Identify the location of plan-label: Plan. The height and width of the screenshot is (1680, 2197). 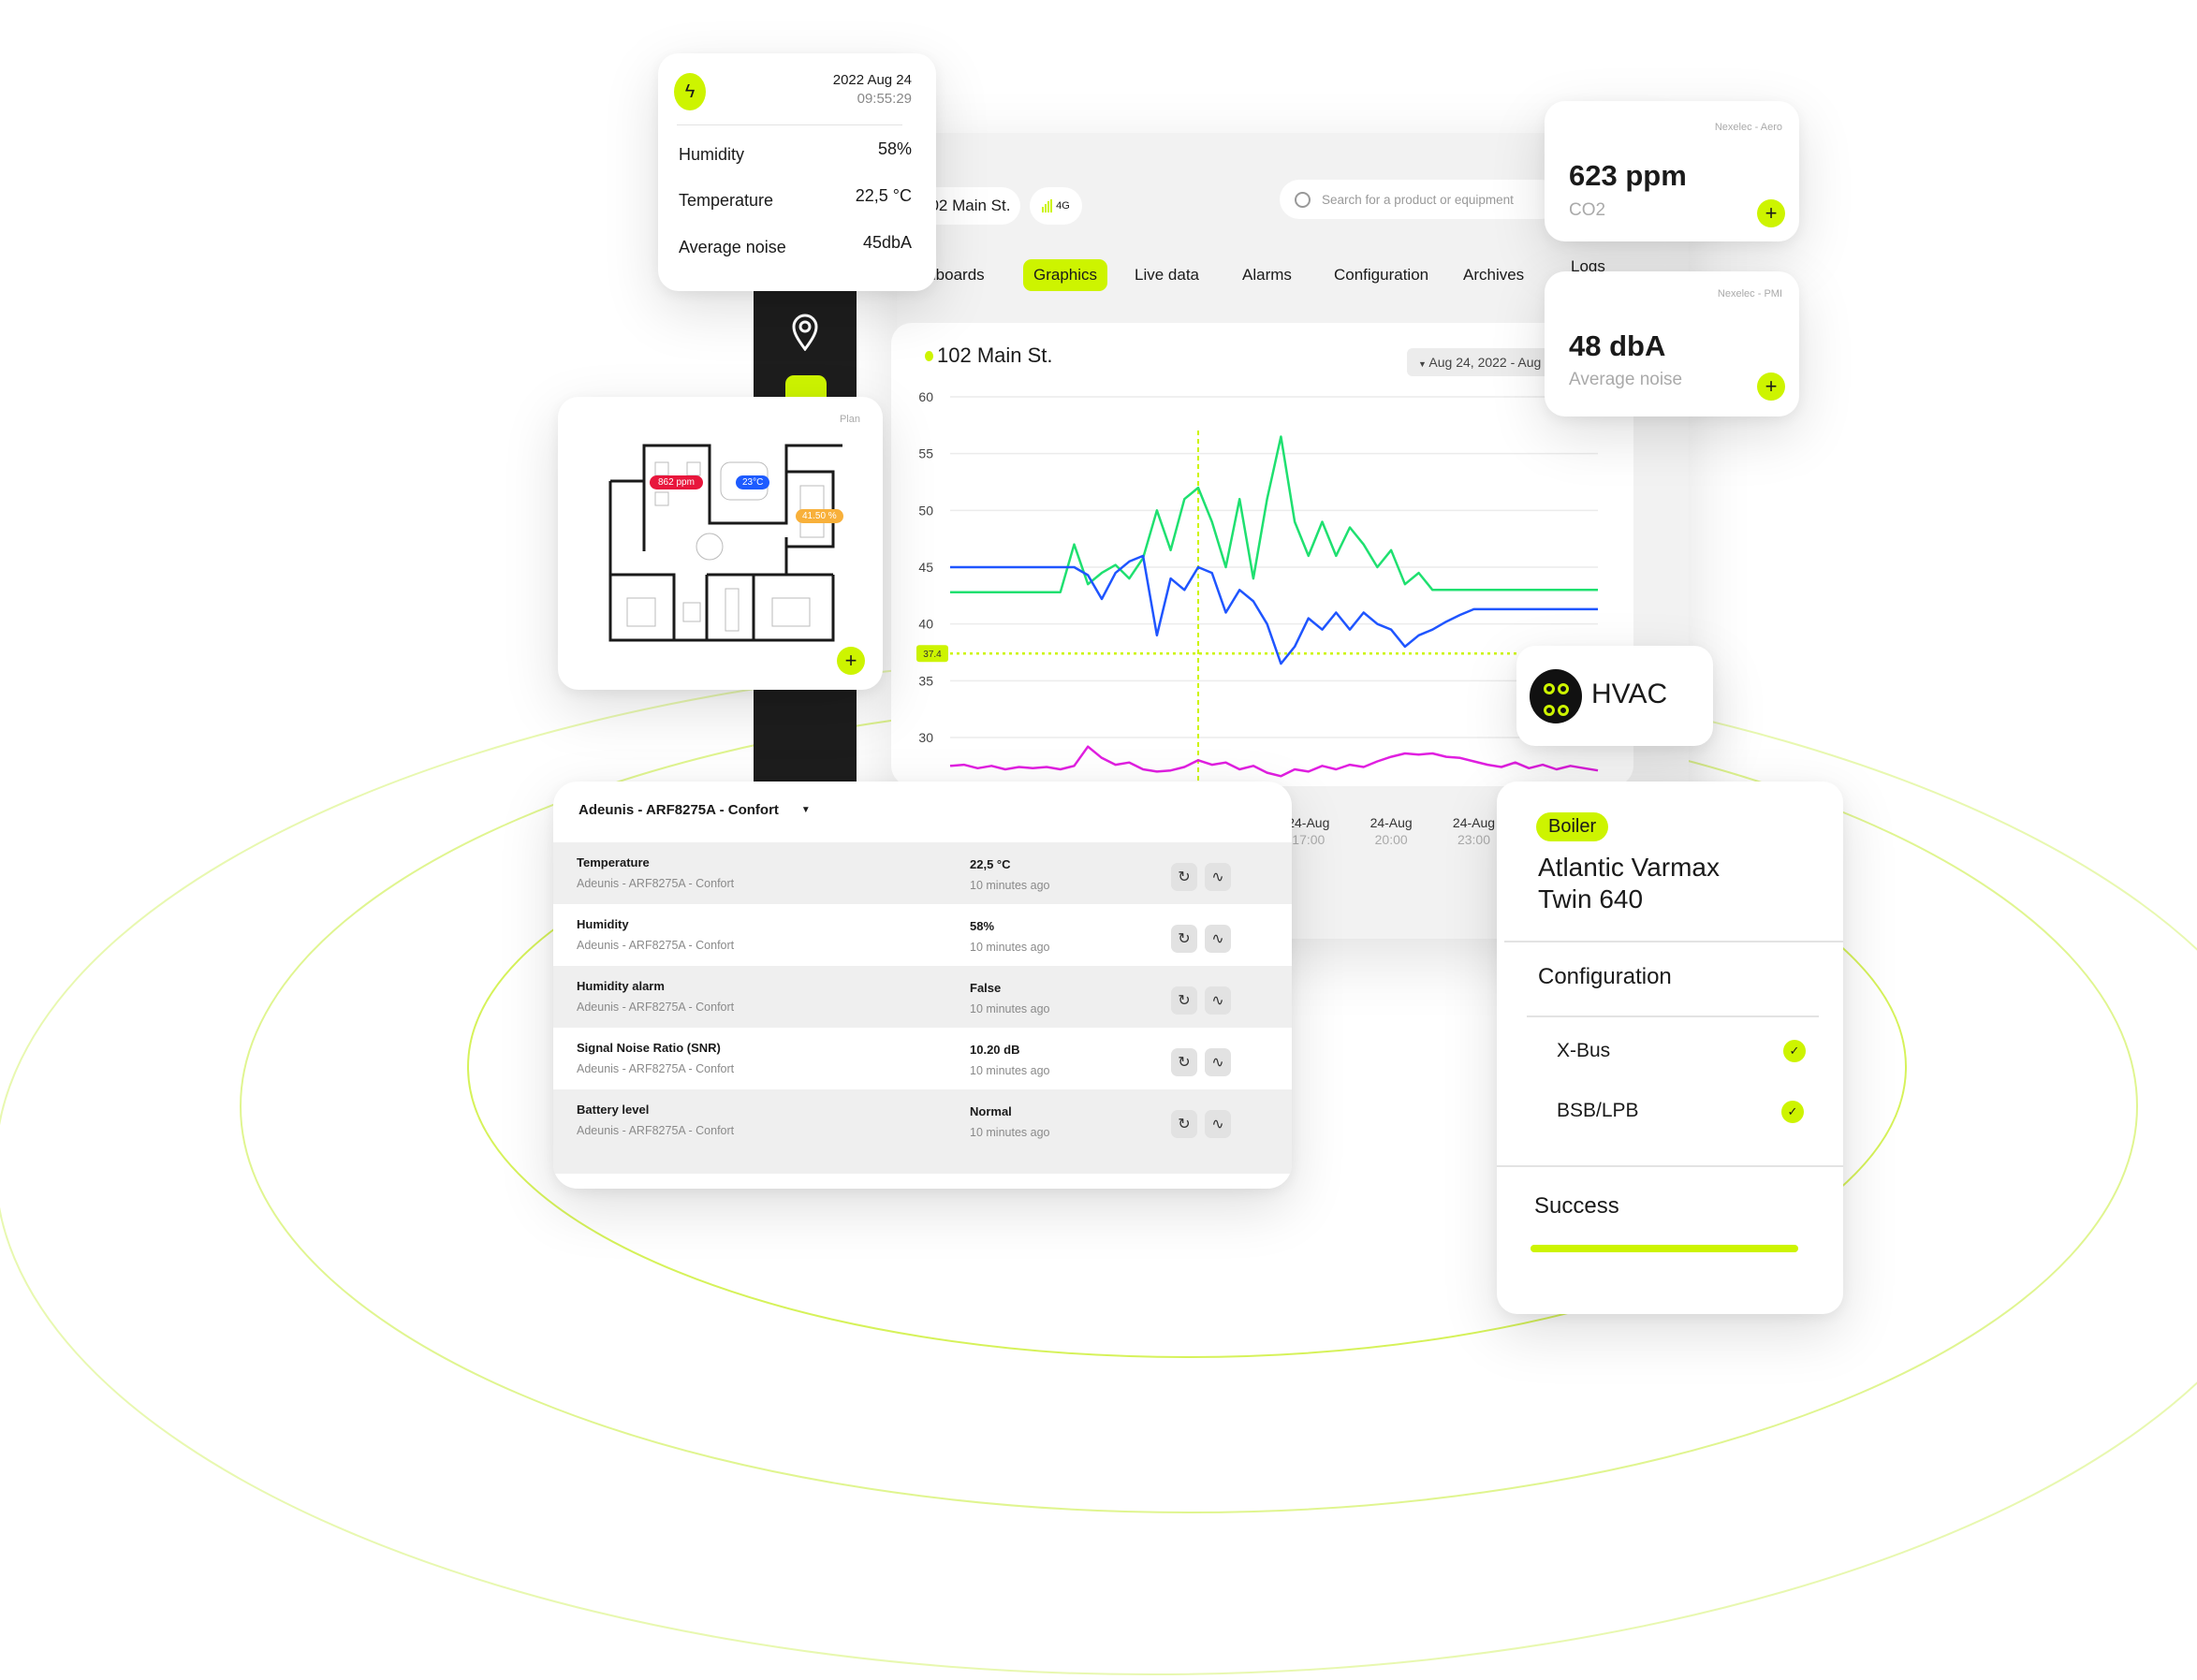
(850, 419).